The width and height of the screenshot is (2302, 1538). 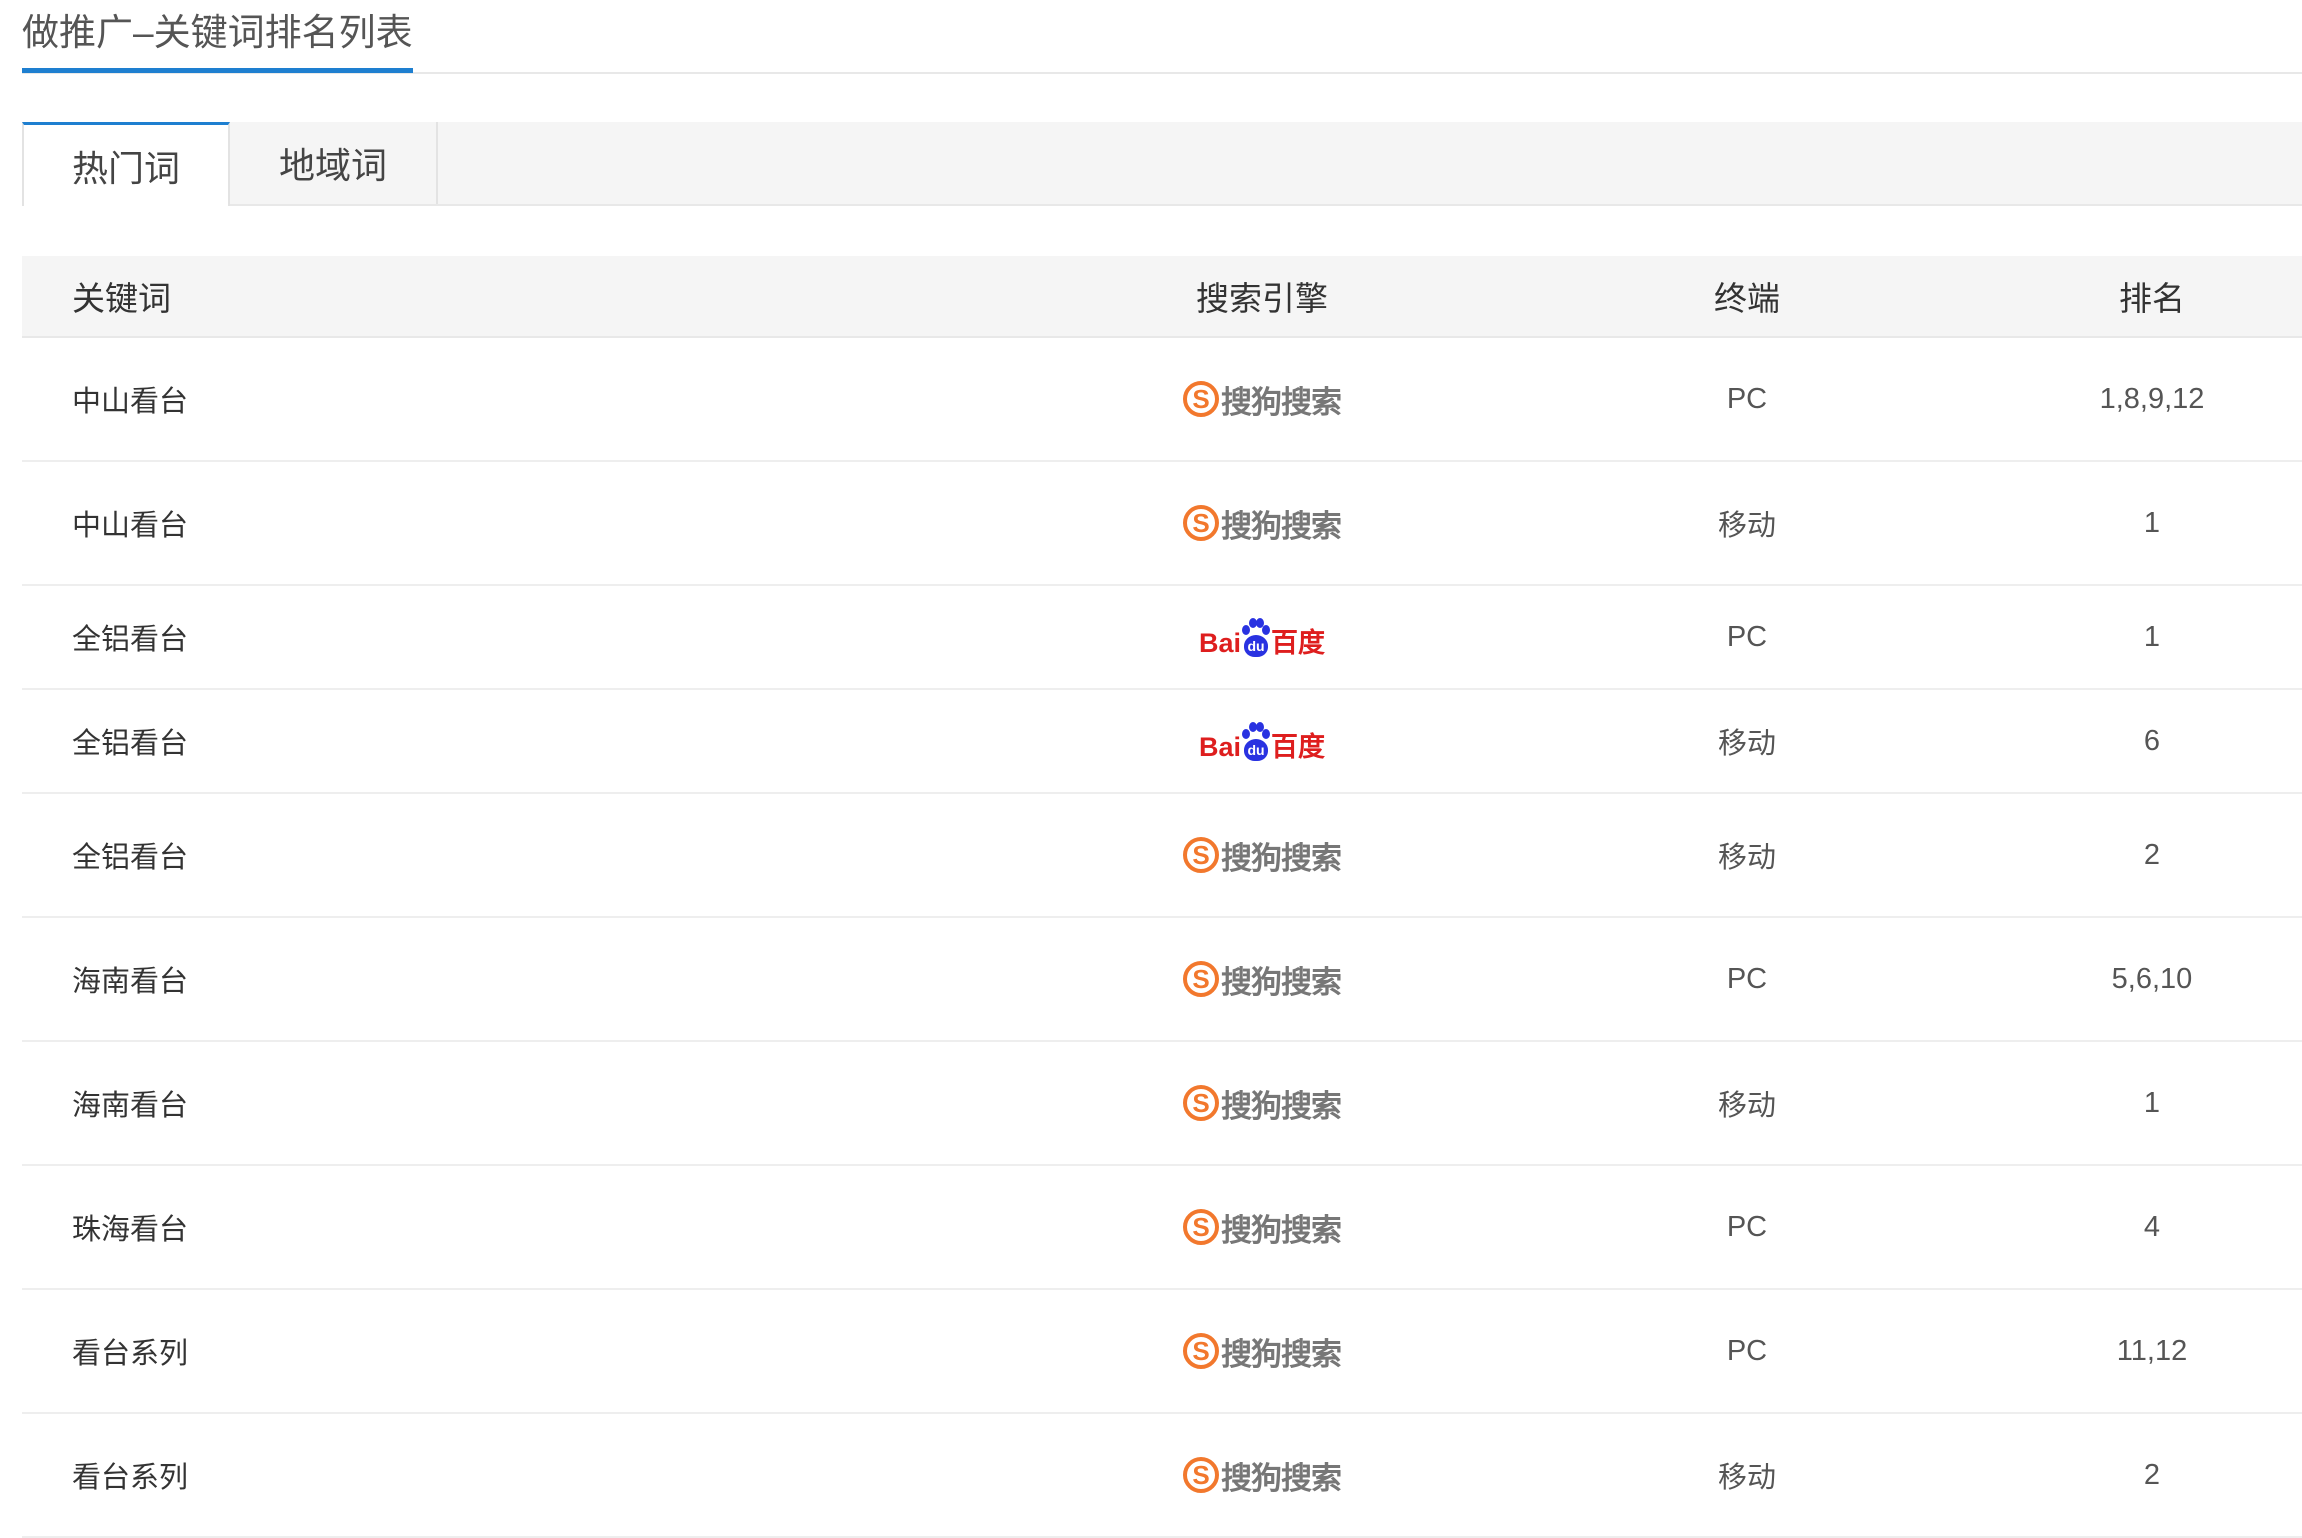 I want to click on page-title: 做推广–关键词排名列表, so click(x=217, y=40).